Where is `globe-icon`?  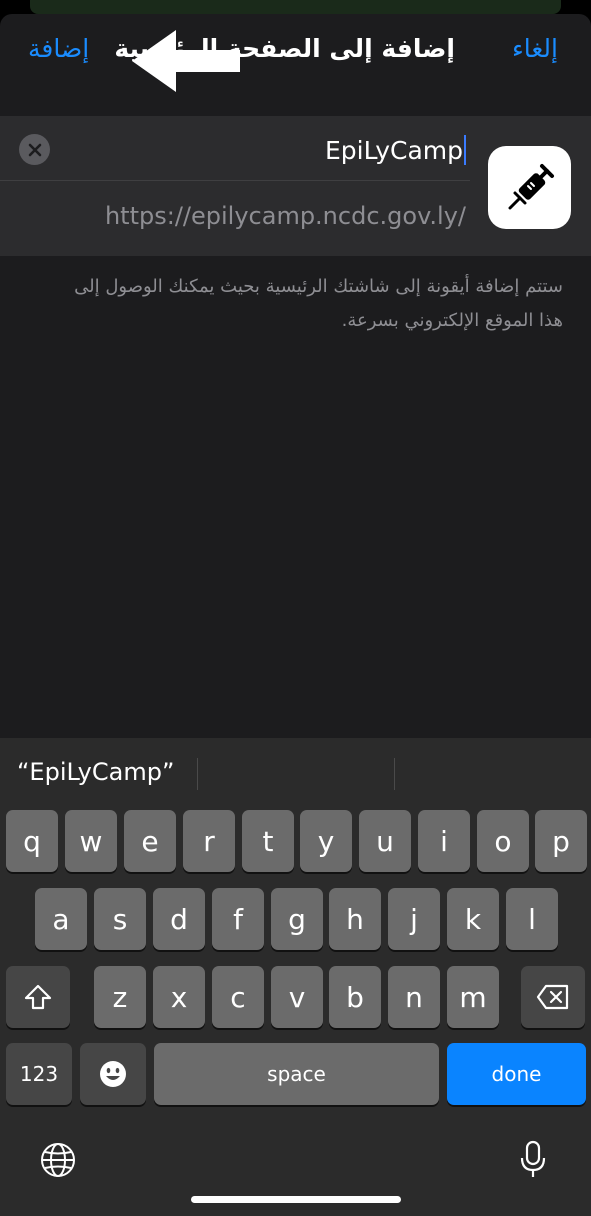
globe-icon is located at coordinates (58, 1160).